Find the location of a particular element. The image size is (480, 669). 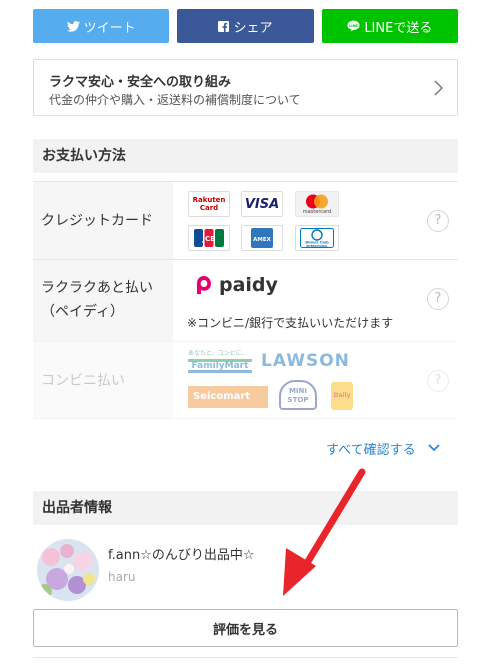

see-all-payment-link: すべて確認する is located at coordinates (383, 448).